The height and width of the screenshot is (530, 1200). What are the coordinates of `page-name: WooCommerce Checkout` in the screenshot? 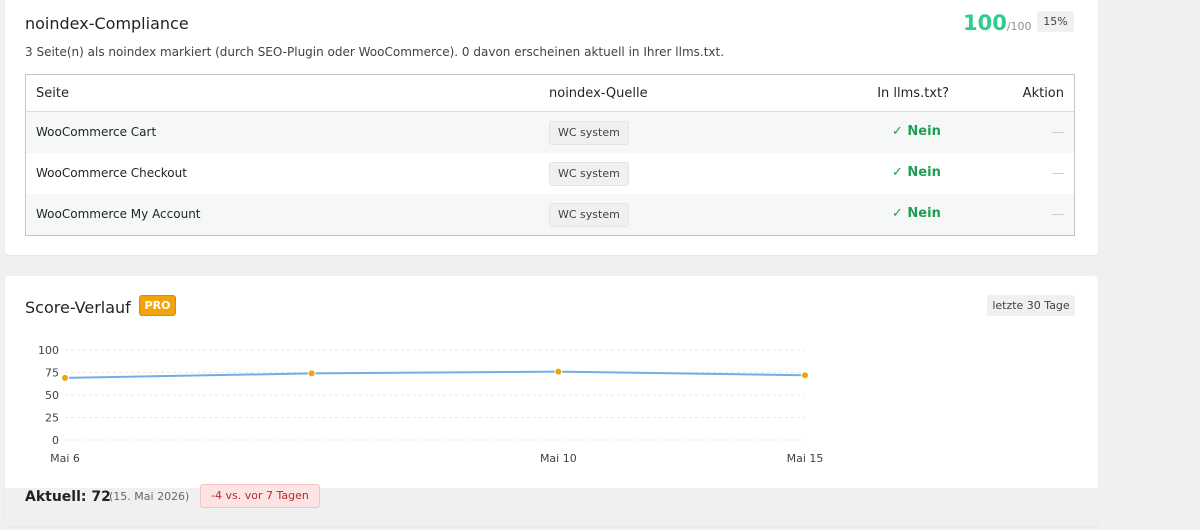 It's located at (111, 173).